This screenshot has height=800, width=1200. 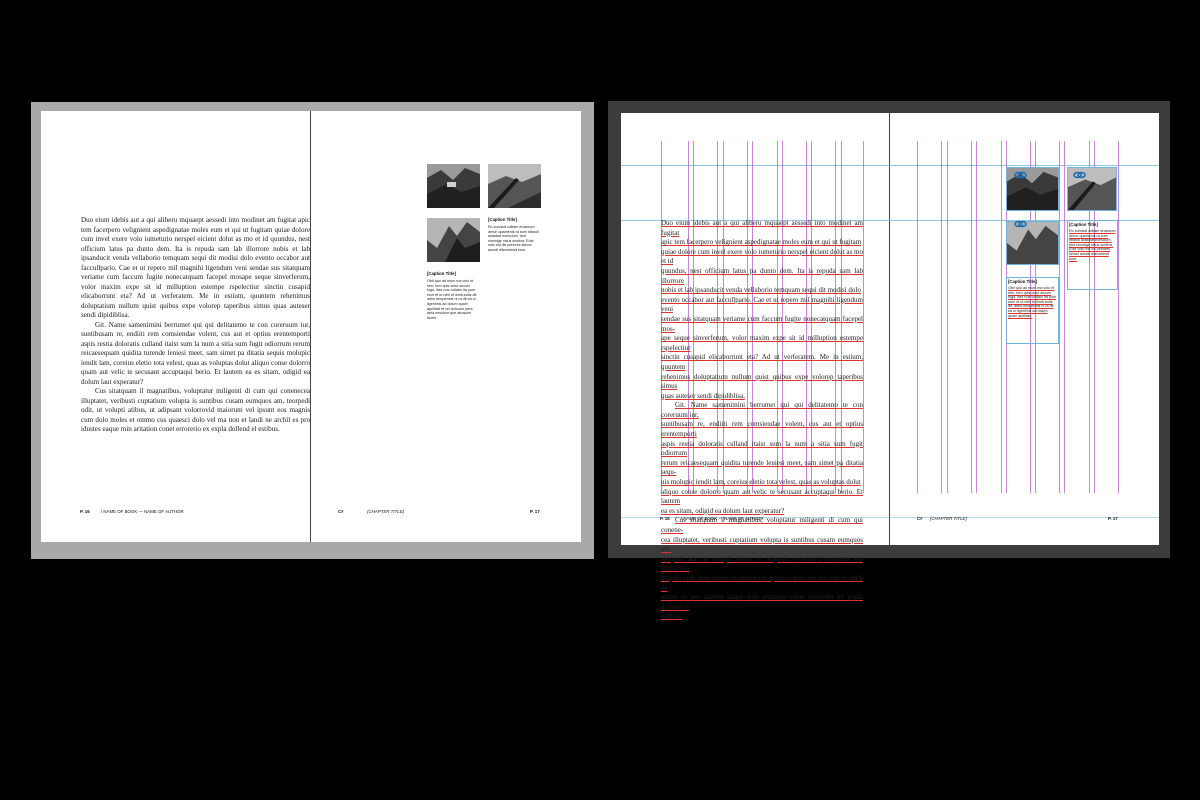 What do you see at coordinates (948, 518) in the screenshot?
I see `chapter-title: (CHAPTER TITLE)` at bounding box center [948, 518].